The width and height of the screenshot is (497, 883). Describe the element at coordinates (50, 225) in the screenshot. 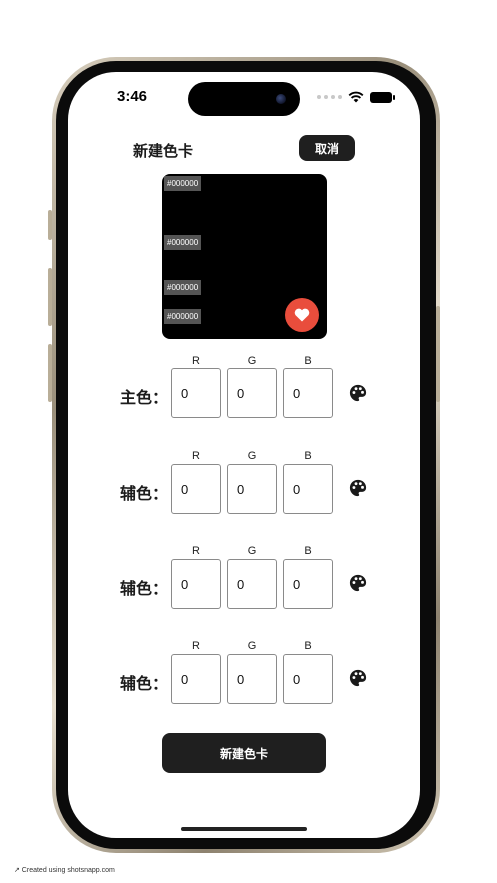

I see `action-button` at that location.